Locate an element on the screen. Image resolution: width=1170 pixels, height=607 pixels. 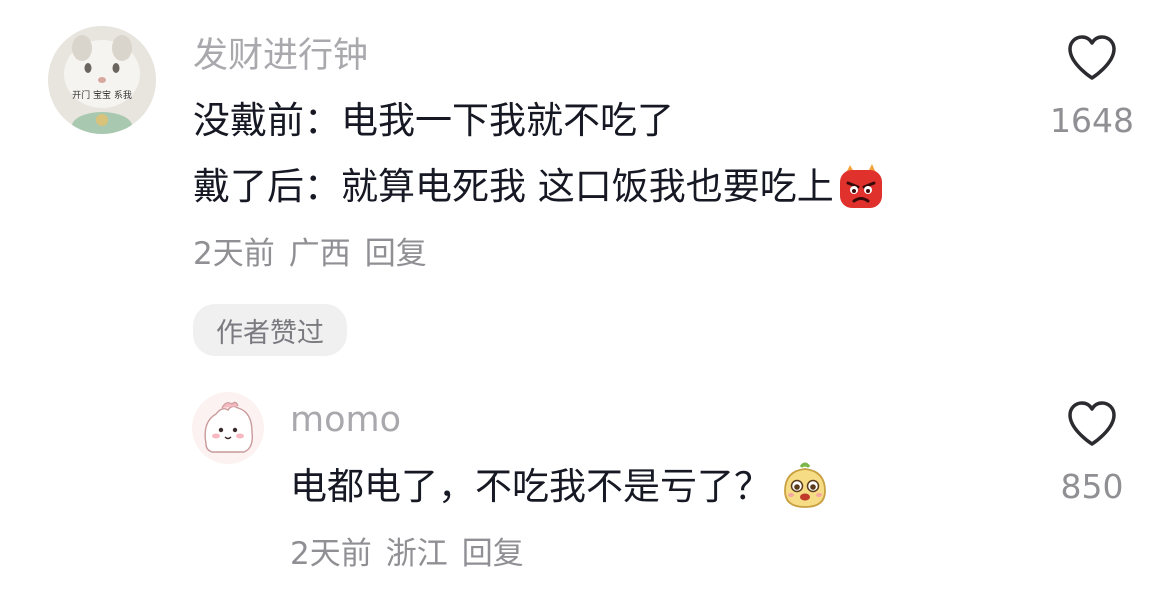
comment-location: 浙江 is located at coordinates (416, 554).